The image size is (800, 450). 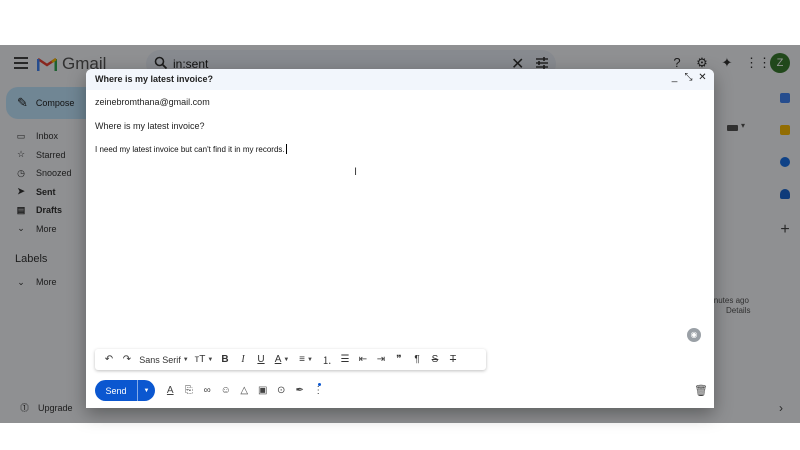 What do you see at coordinates (109, 359) in the screenshot?
I see `undo-icon: ↶` at bounding box center [109, 359].